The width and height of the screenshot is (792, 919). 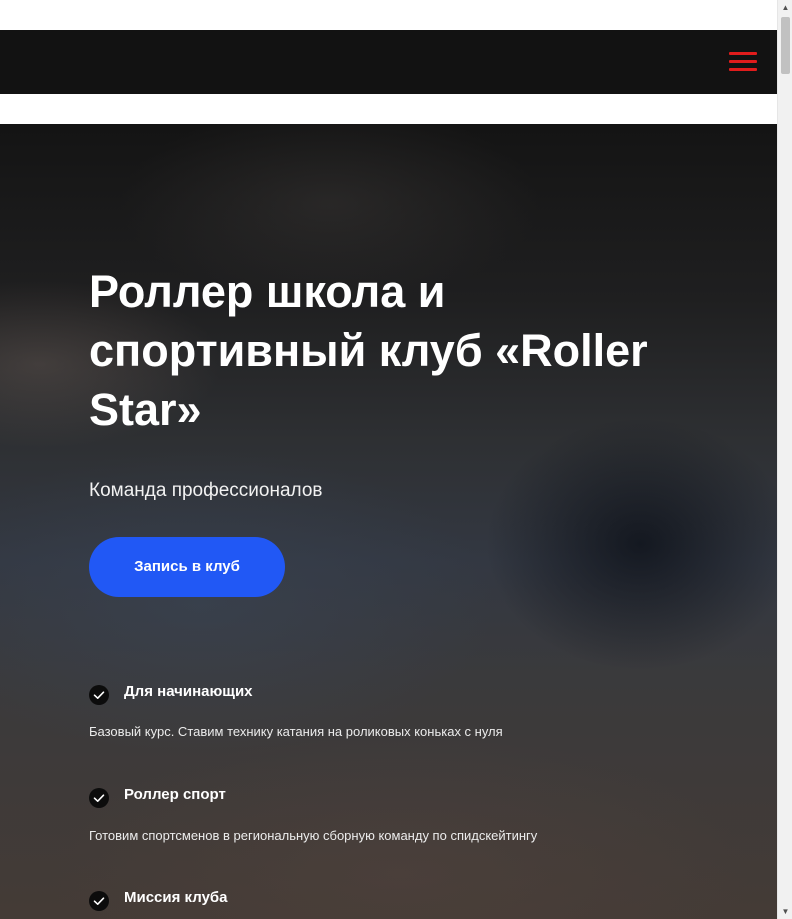 I want to click on hero-subtitle: Команда профессионалов, so click(x=206, y=490).